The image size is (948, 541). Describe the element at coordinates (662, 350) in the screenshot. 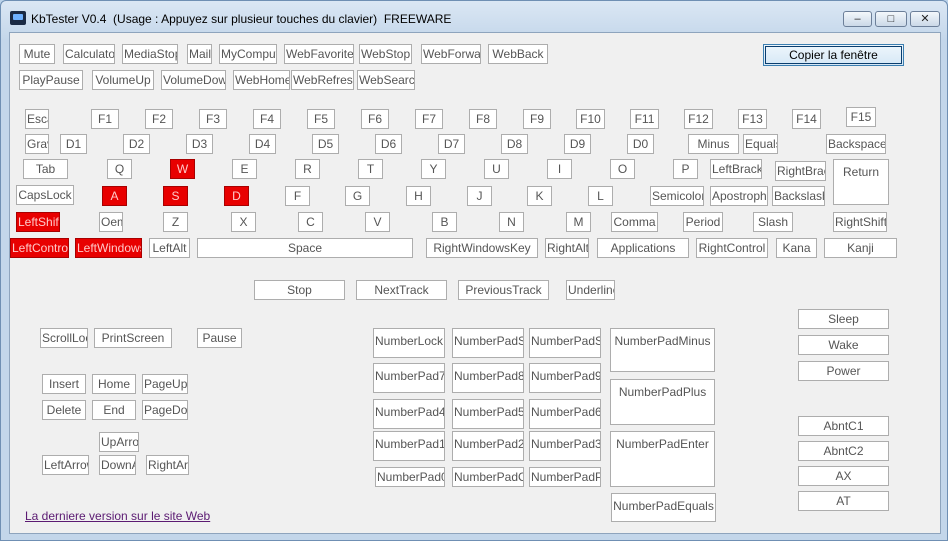

I see `key-numberpadminus: NumberPadMinus` at that location.